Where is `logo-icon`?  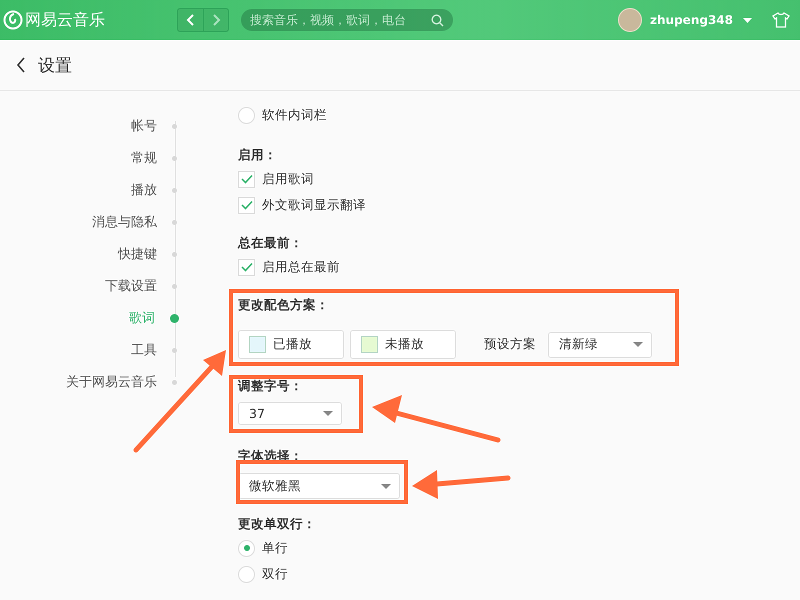
logo-icon is located at coordinates (13, 20).